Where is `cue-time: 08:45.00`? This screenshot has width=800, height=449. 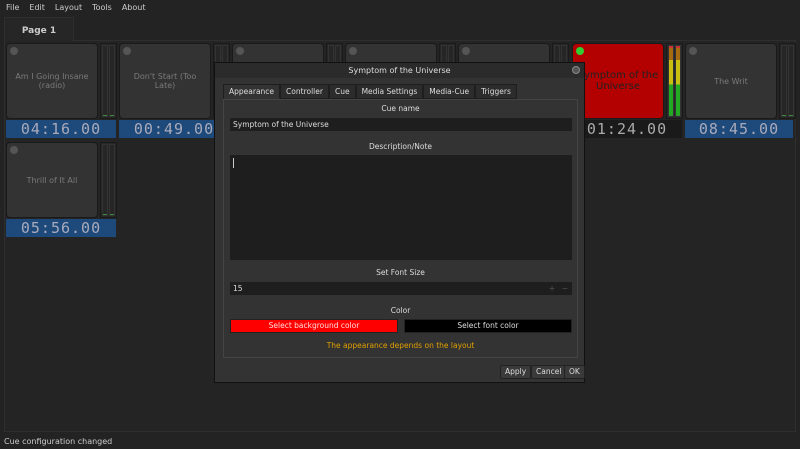 cue-time: 08:45.00 is located at coordinates (739, 129).